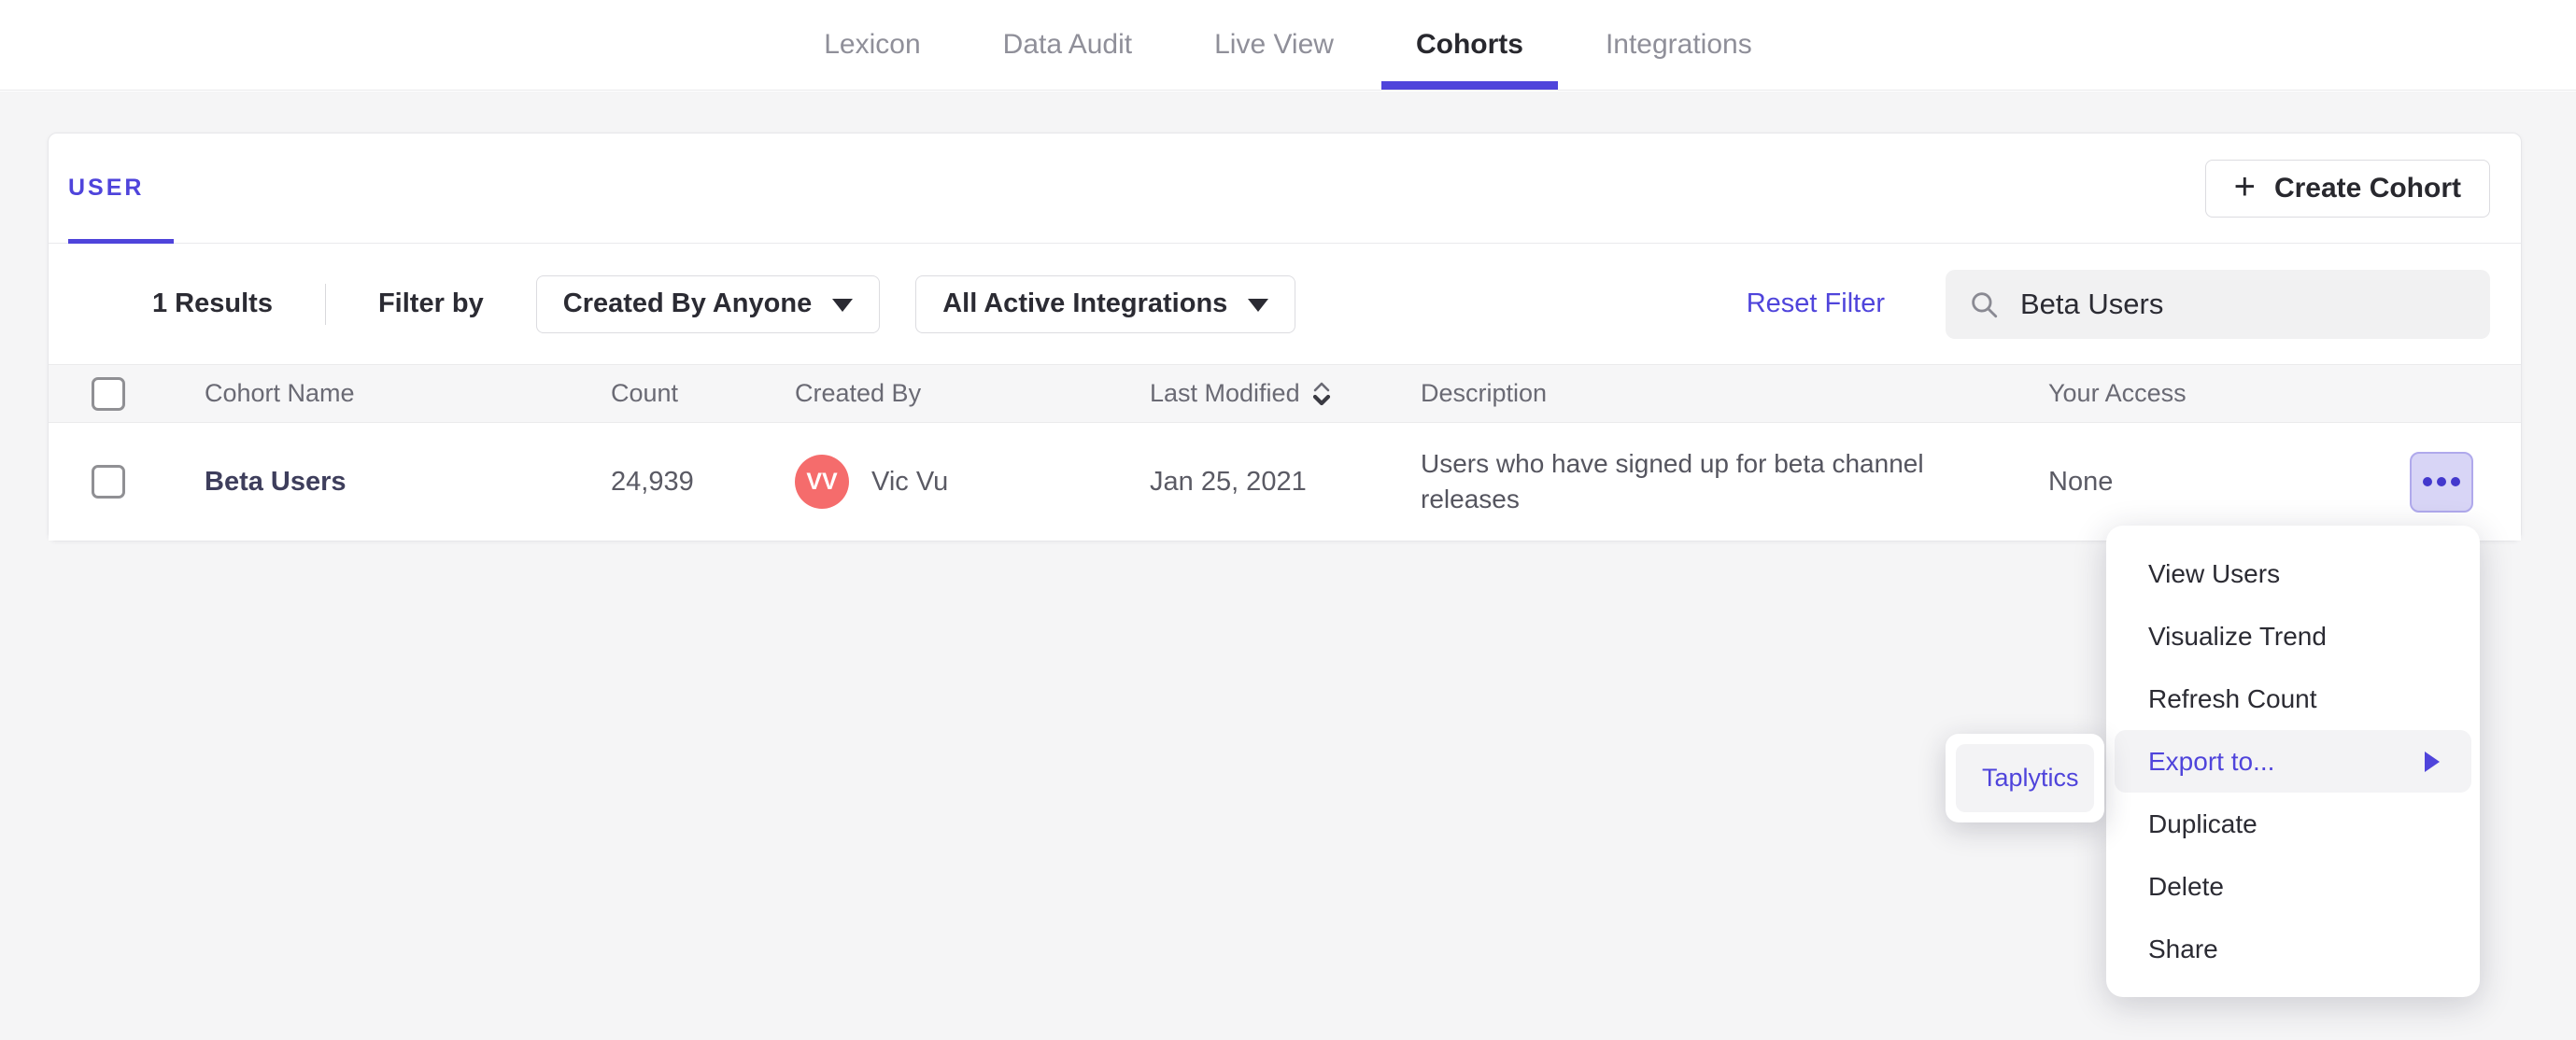 Image resolution: width=2576 pixels, height=1040 pixels. I want to click on tab-live-view: Live View, so click(1274, 45).